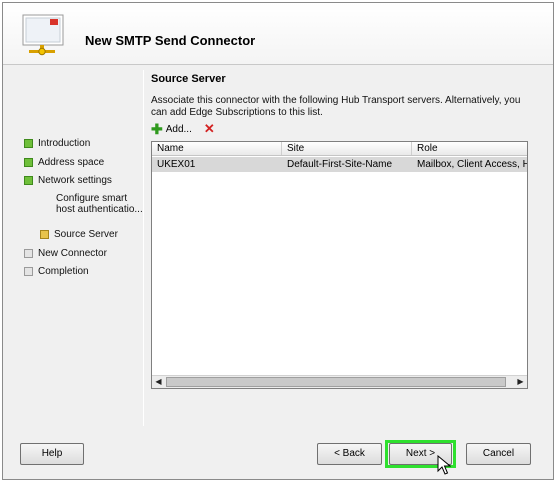  What do you see at coordinates (349, 454) in the screenshot?
I see `back-button: < Back` at bounding box center [349, 454].